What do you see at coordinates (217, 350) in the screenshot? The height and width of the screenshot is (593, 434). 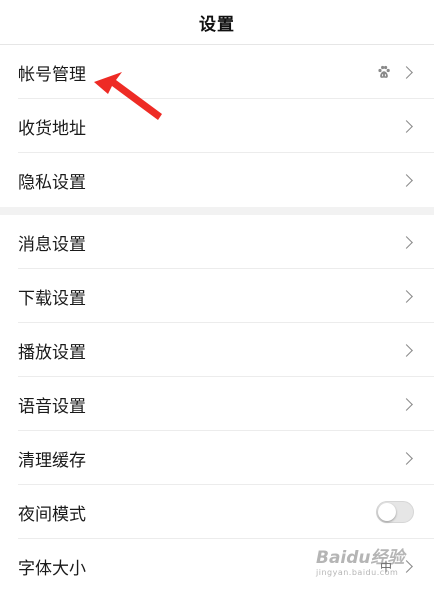 I see `row-playback-settings: 播放设置` at bounding box center [217, 350].